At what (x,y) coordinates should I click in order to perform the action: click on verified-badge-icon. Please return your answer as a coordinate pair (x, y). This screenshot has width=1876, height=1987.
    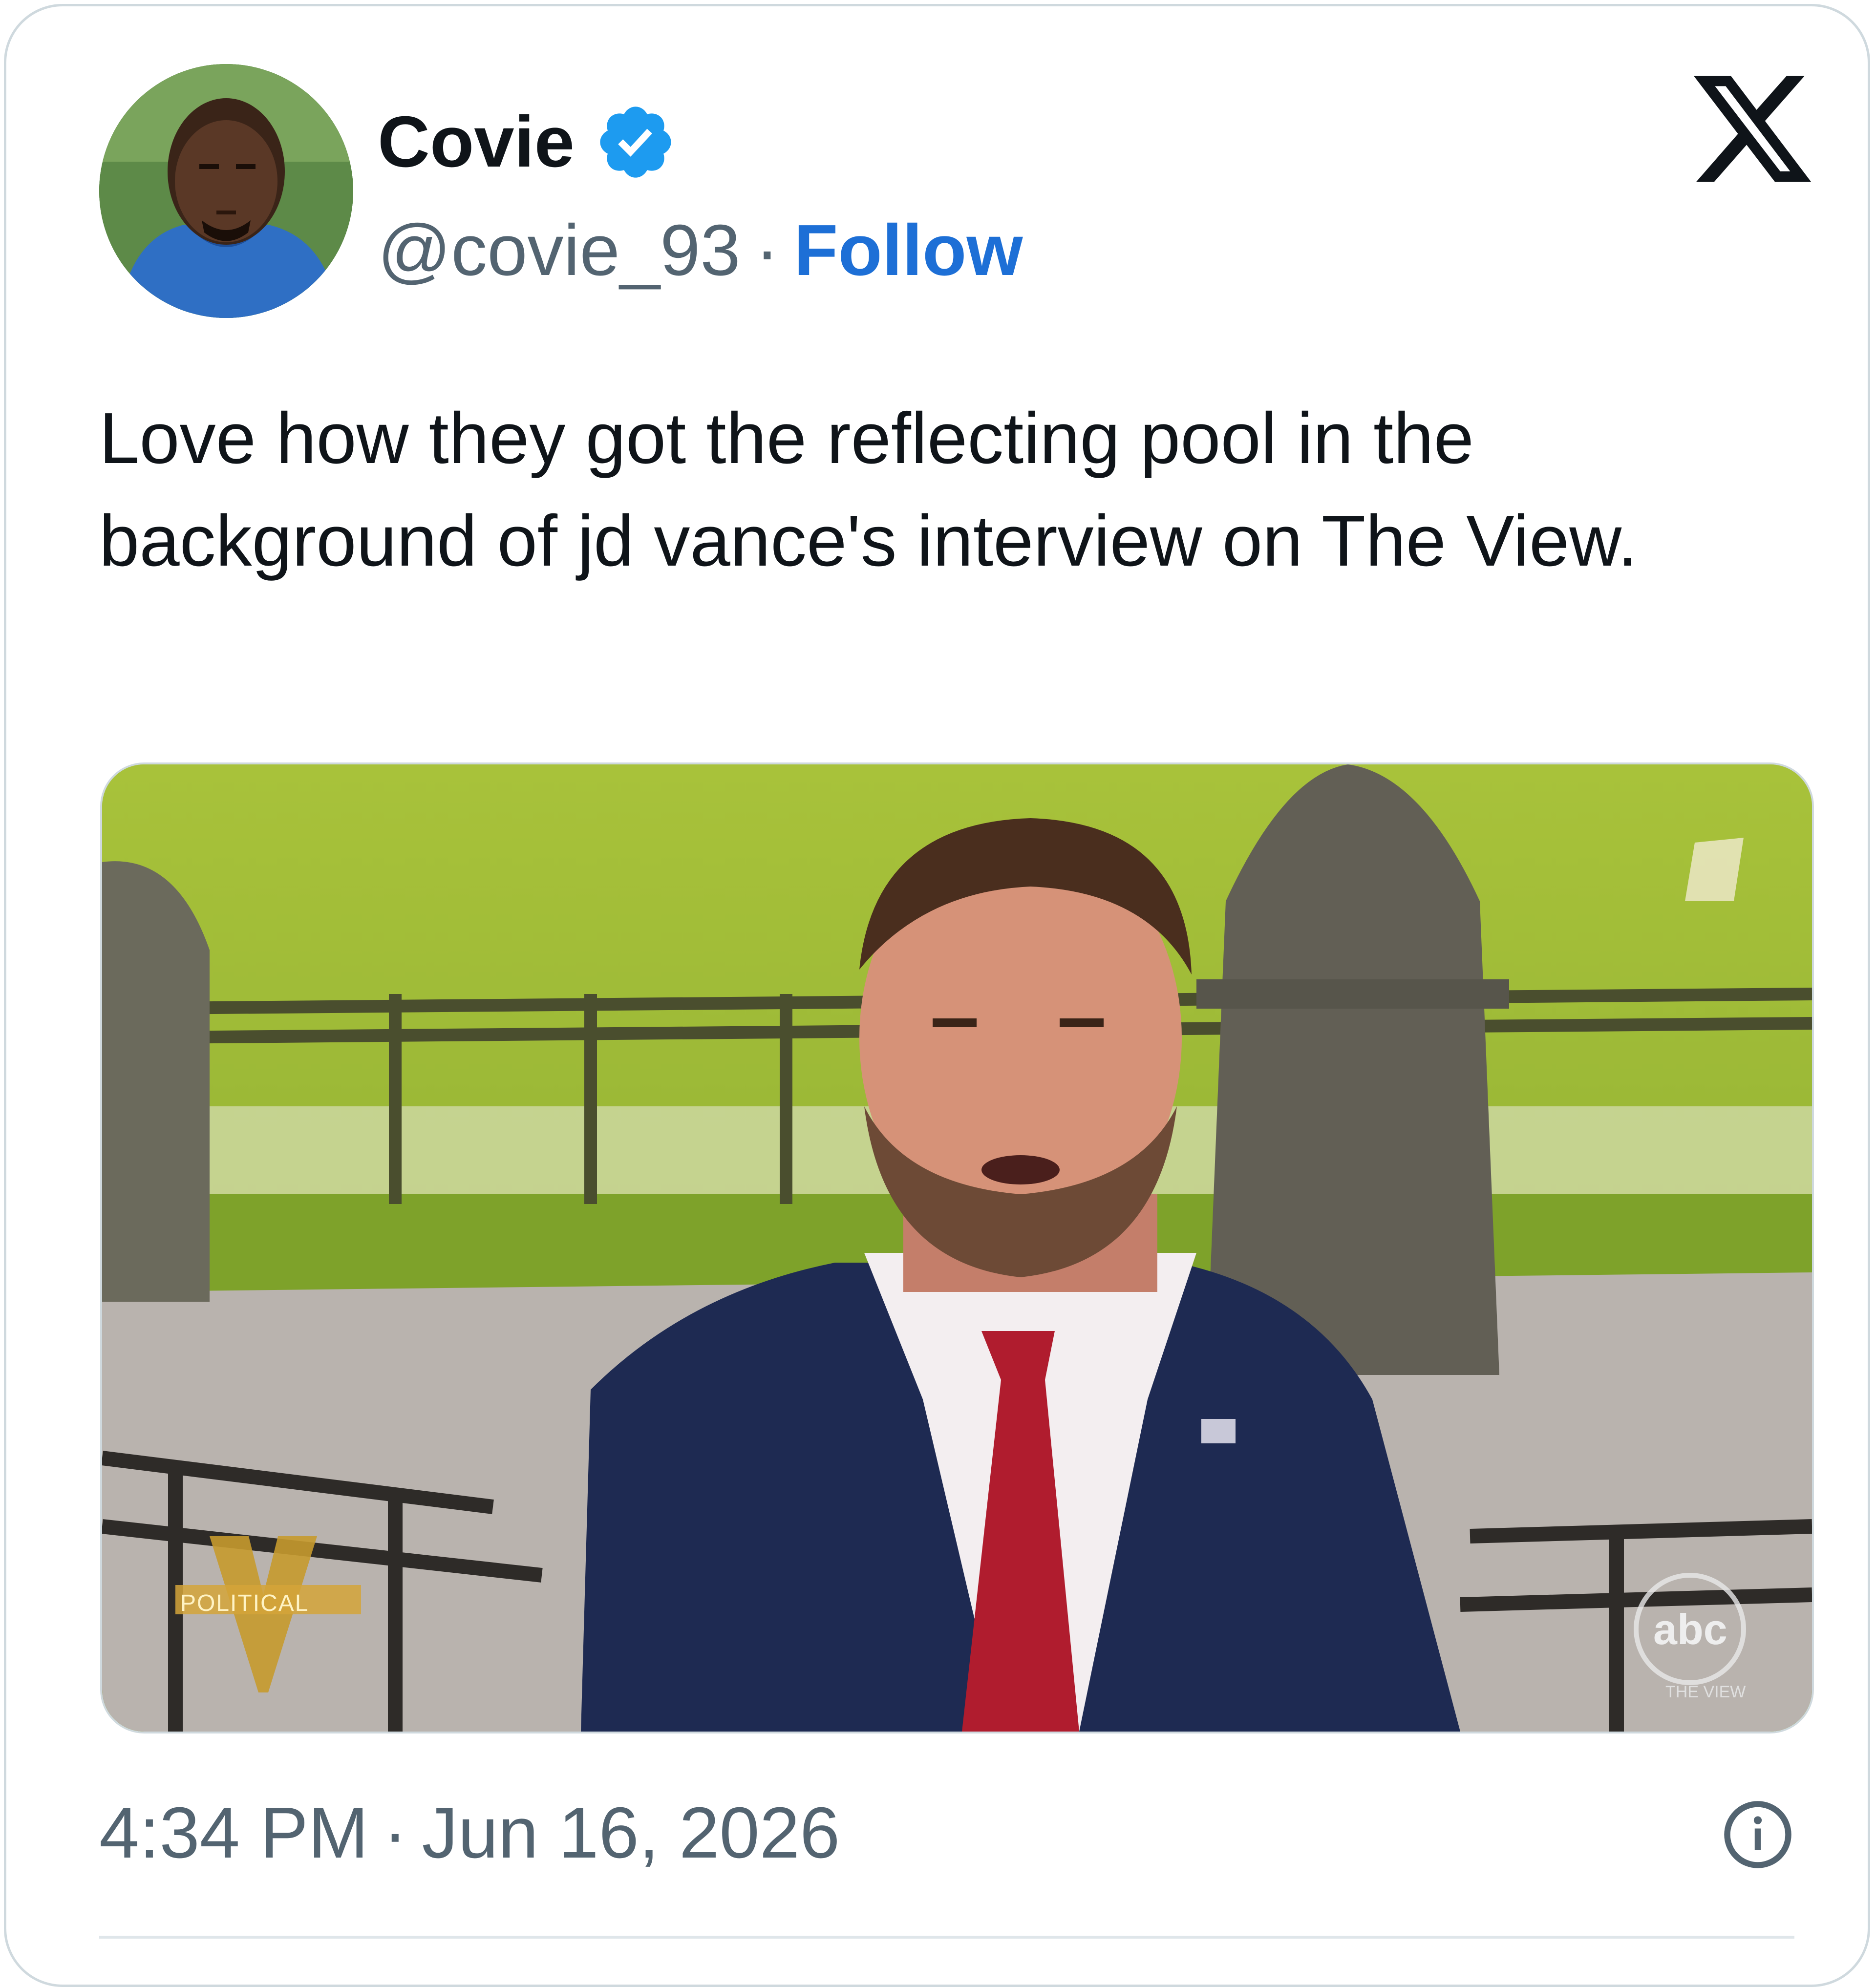
    Looking at the image, I should click on (636, 142).